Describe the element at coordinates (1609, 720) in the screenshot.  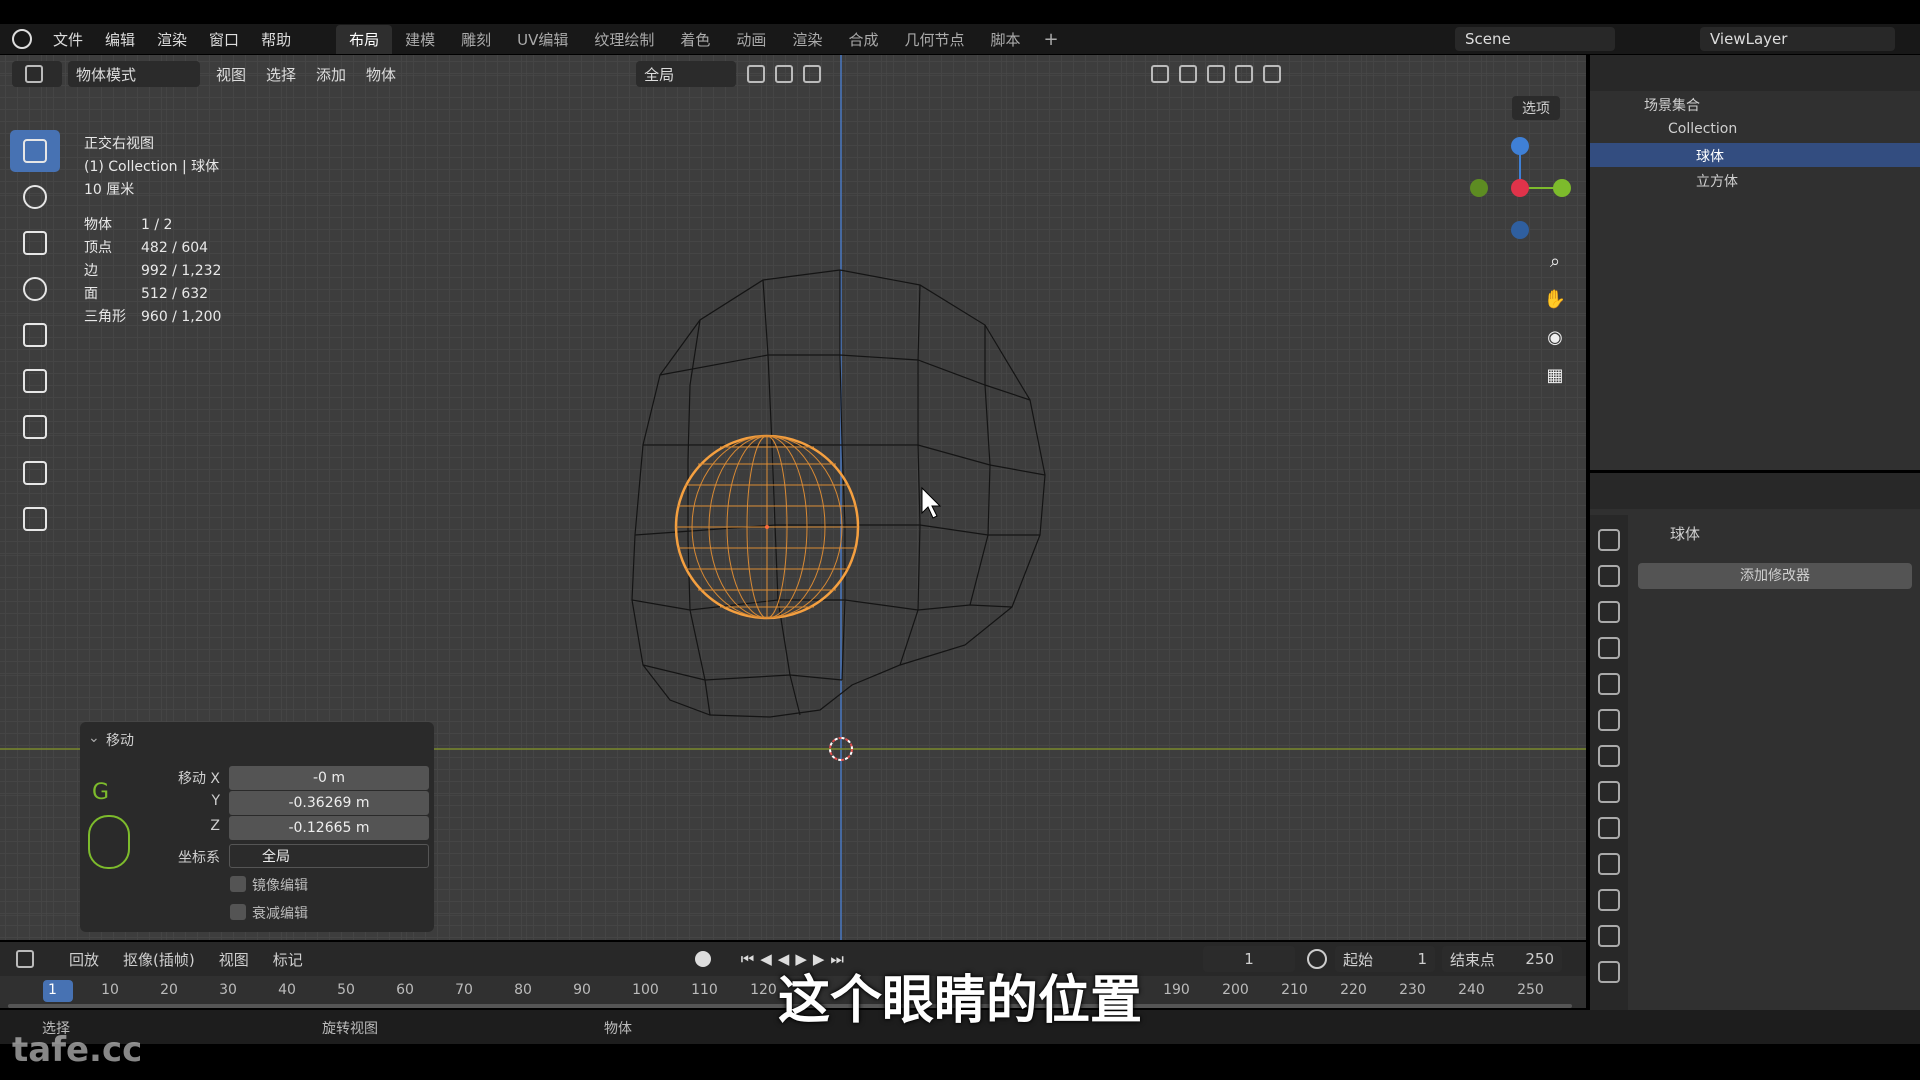
I see `world-tab-icon` at that location.